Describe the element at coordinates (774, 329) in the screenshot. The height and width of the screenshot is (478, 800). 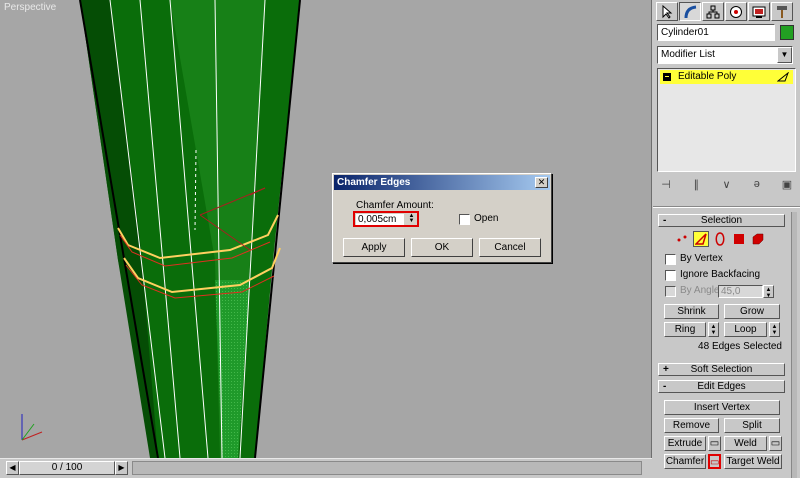
I see `loop-spinner: ▲ ▼` at that location.